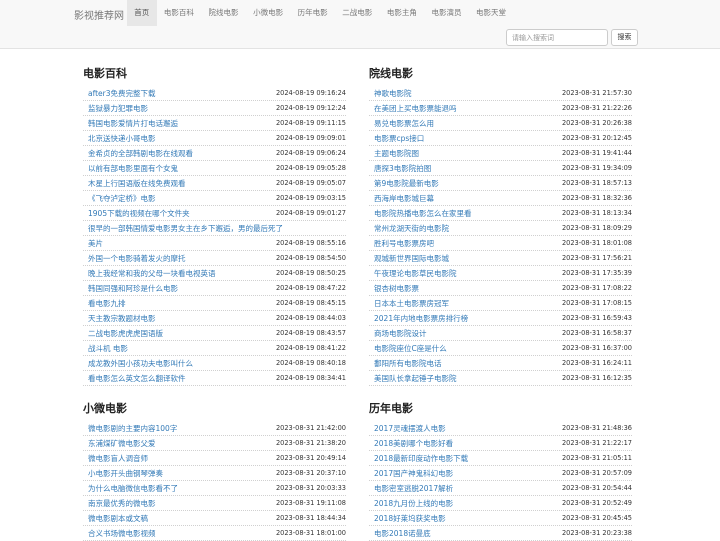 The image size is (720, 541). Describe the element at coordinates (122, 533) in the screenshot. I see `article-link: 合义书场微电影视频` at that location.